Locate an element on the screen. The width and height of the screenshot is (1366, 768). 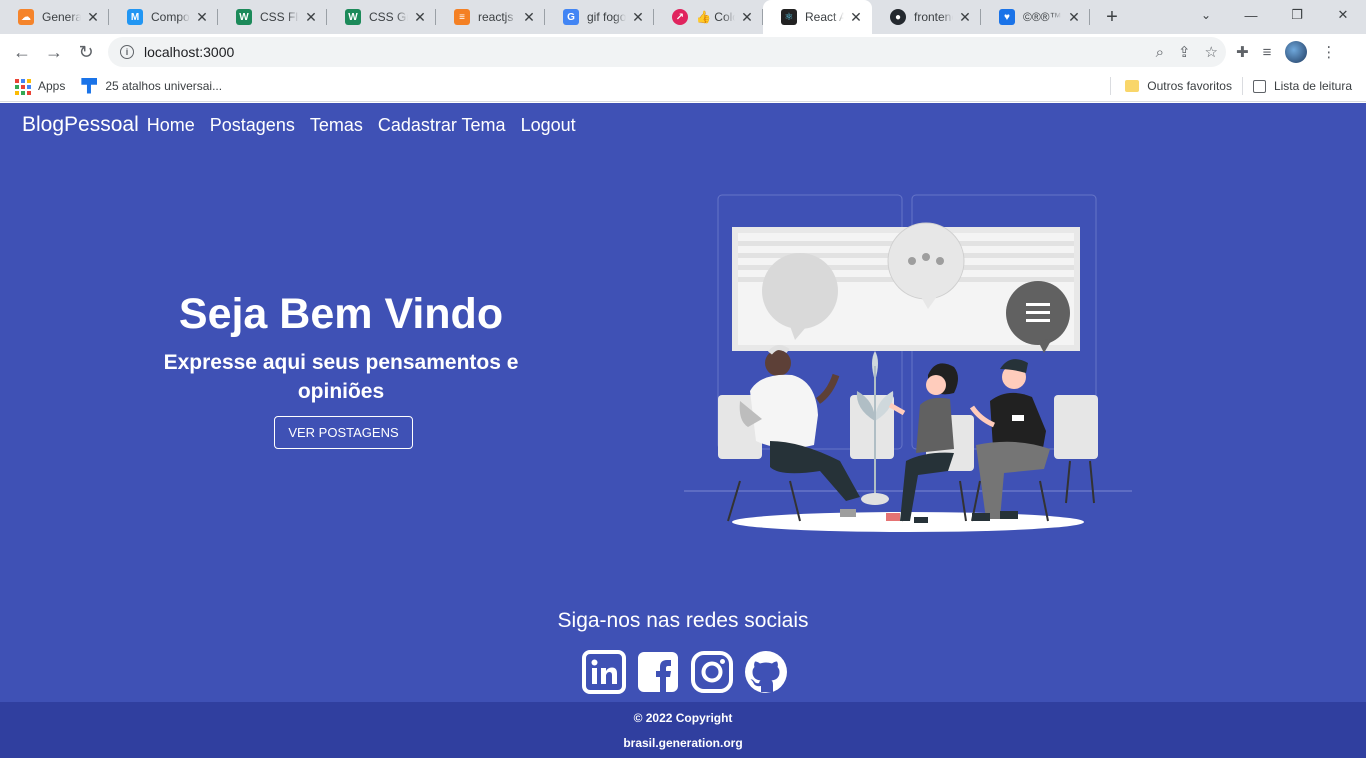
shortcut-bookmark-icon is located at coordinates (89, 85).